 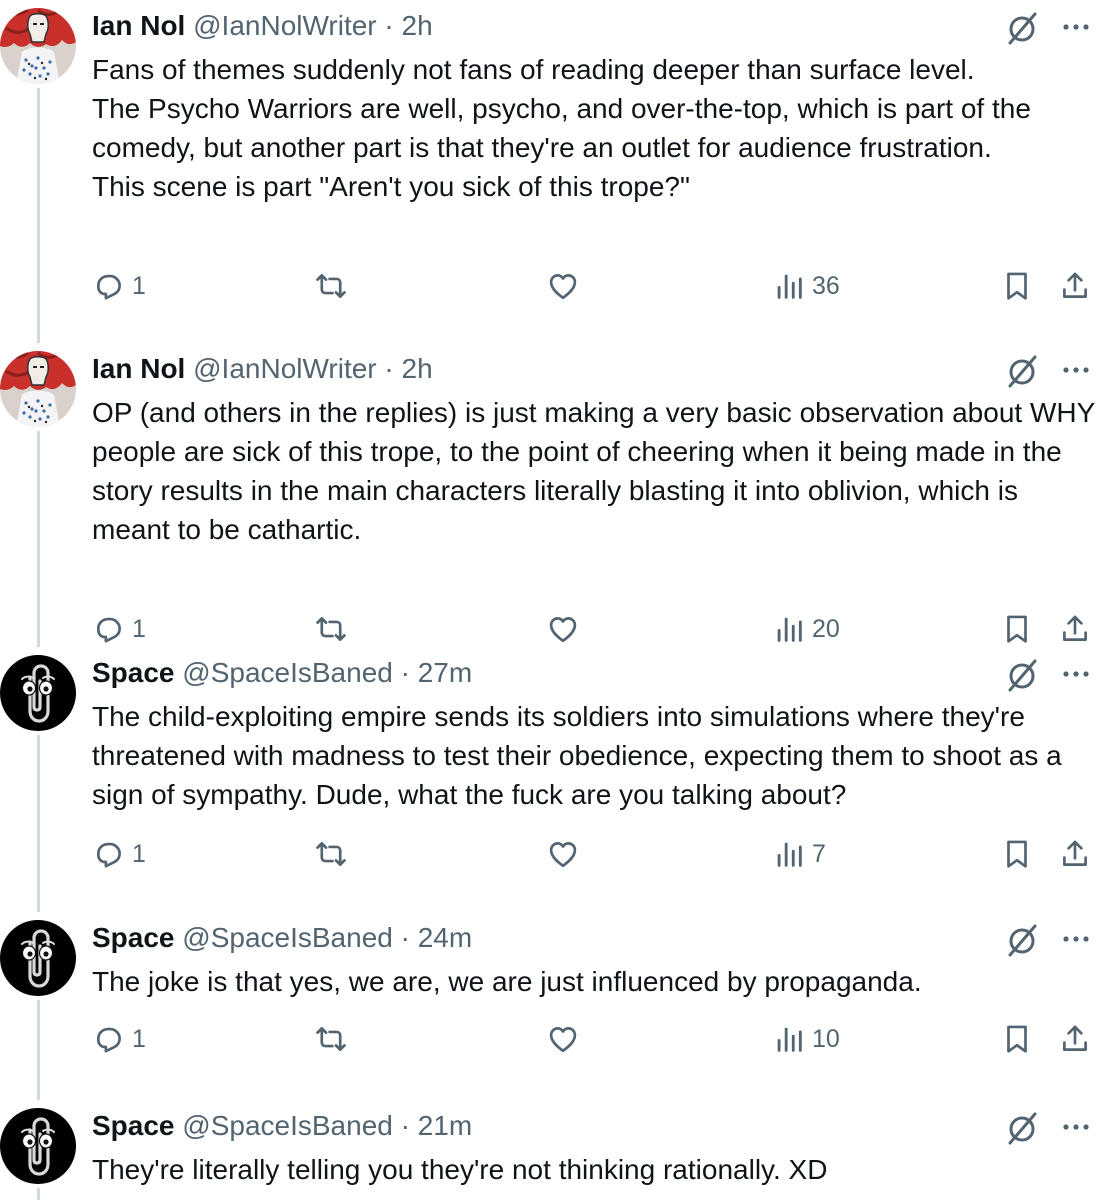 I want to click on tweet-header: Space @SpaceIsBaned · 21m, so click(x=282, y=1126).